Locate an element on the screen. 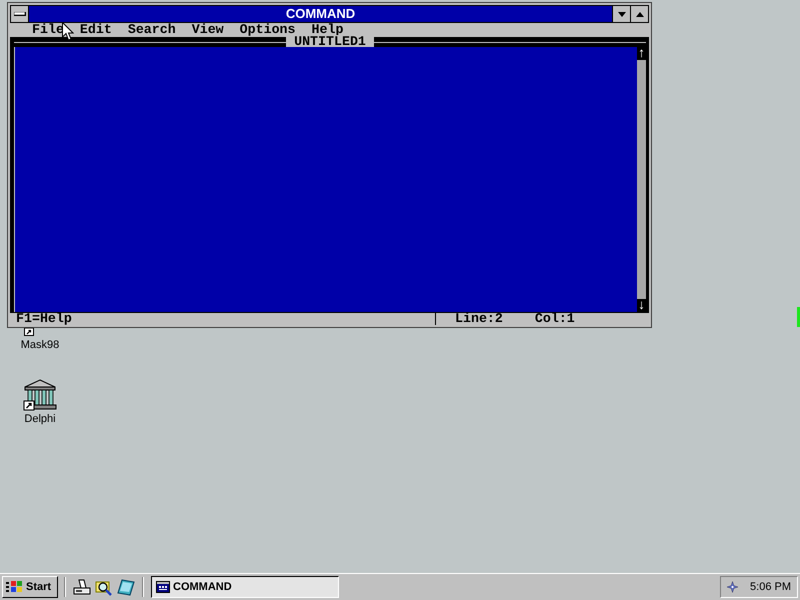  menu-item: Help is located at coordinates (328, 30).